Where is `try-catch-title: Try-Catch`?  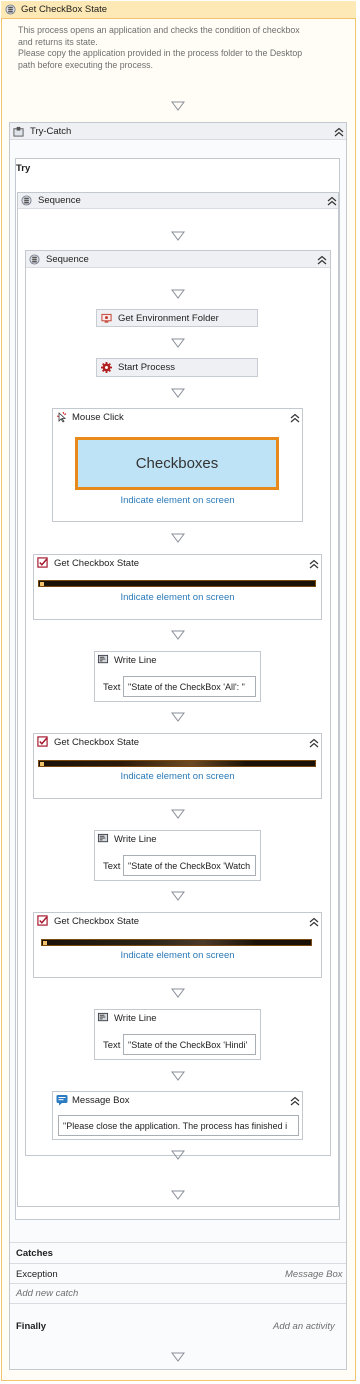 try-catch-title: Try-Catch is located at coordinates (51, 131).